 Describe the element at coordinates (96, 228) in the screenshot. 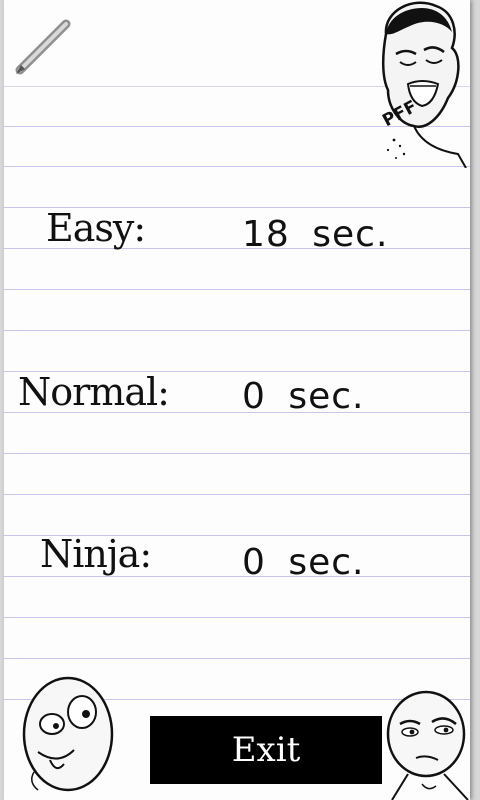

I see `easy-label: Easy:` at that location.